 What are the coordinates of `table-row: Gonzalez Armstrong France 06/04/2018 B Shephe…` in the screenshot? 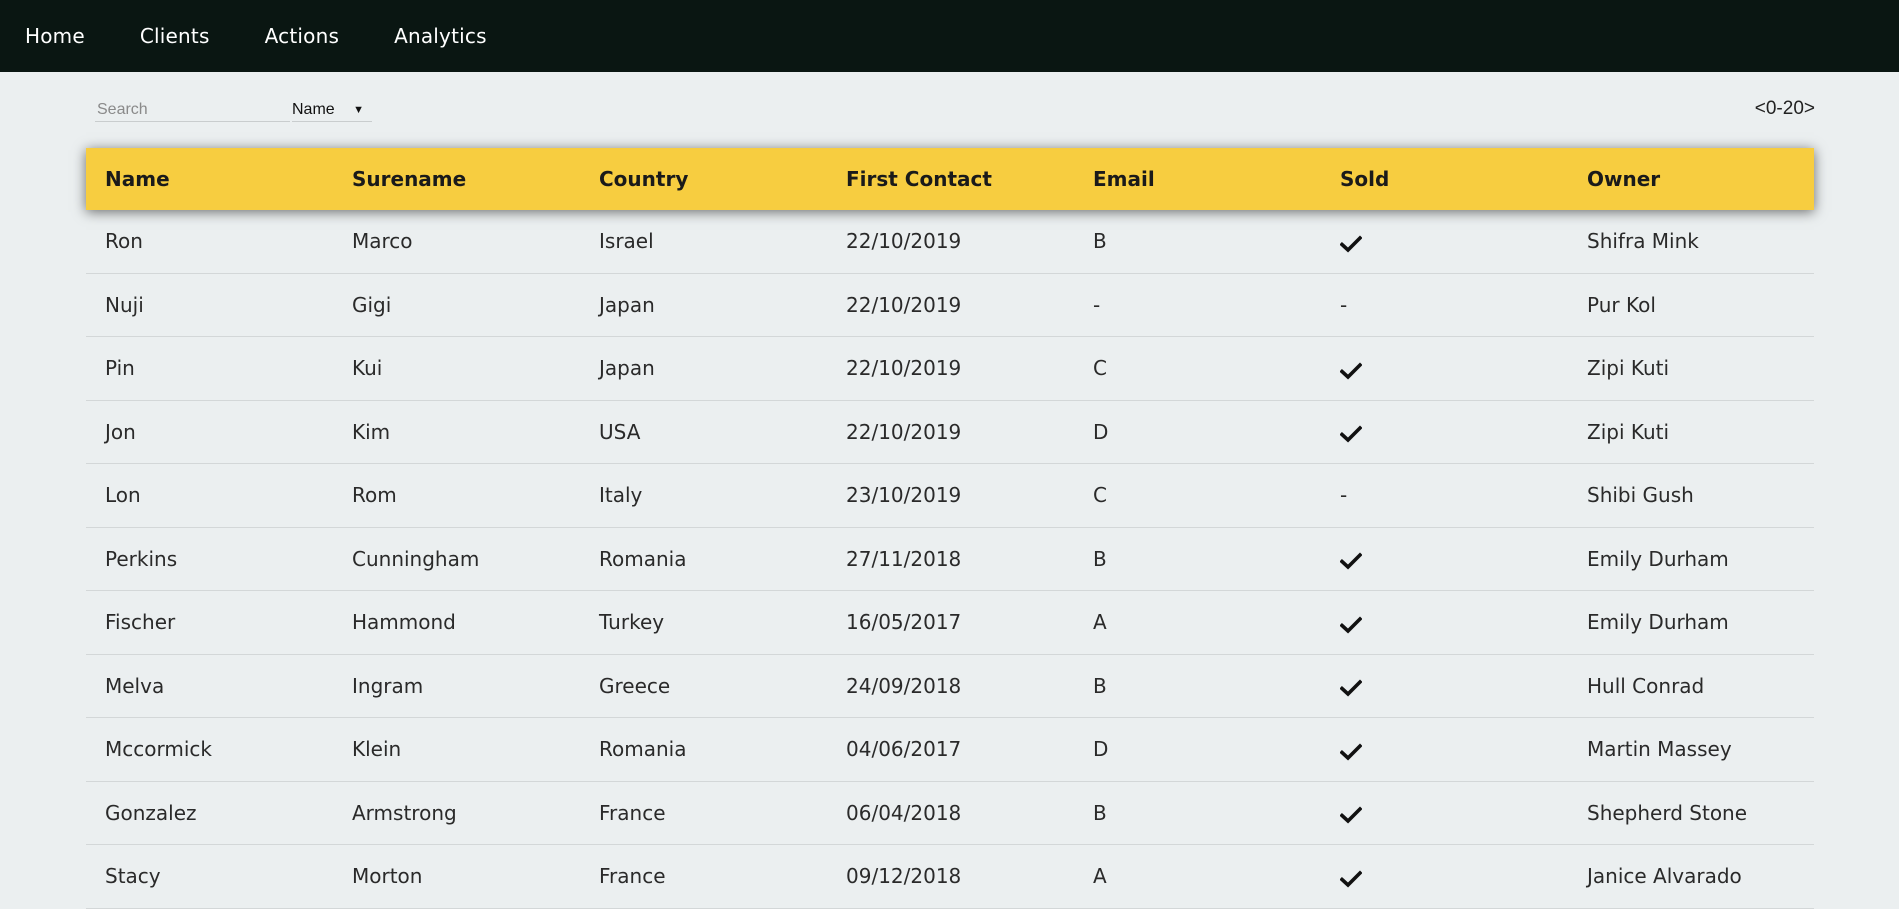 It's located at (950, 813).